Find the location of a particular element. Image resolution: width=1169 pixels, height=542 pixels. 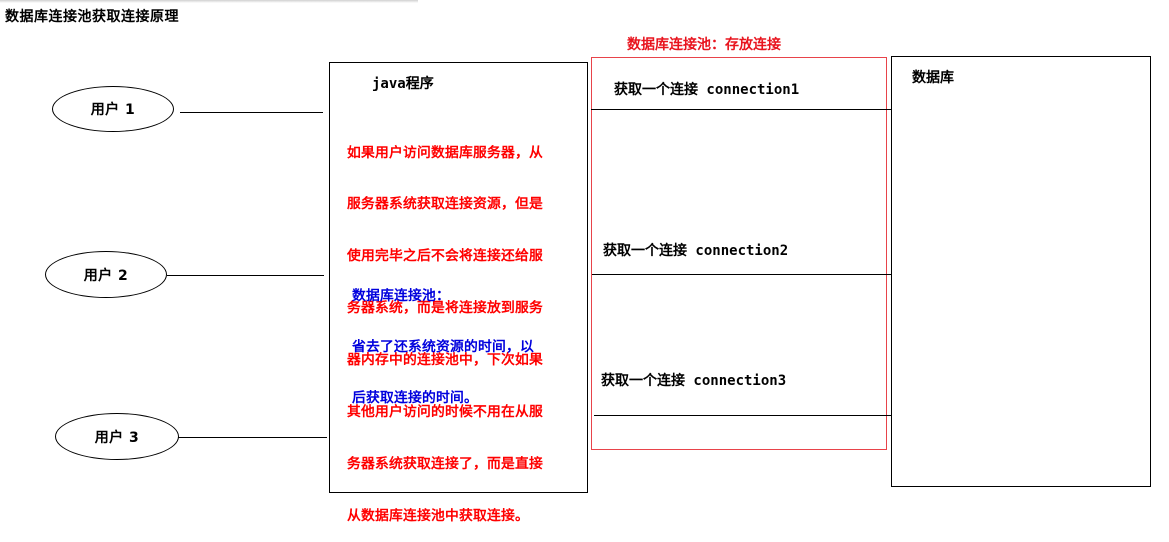

user-1-line is located at coordinates (251, 112).